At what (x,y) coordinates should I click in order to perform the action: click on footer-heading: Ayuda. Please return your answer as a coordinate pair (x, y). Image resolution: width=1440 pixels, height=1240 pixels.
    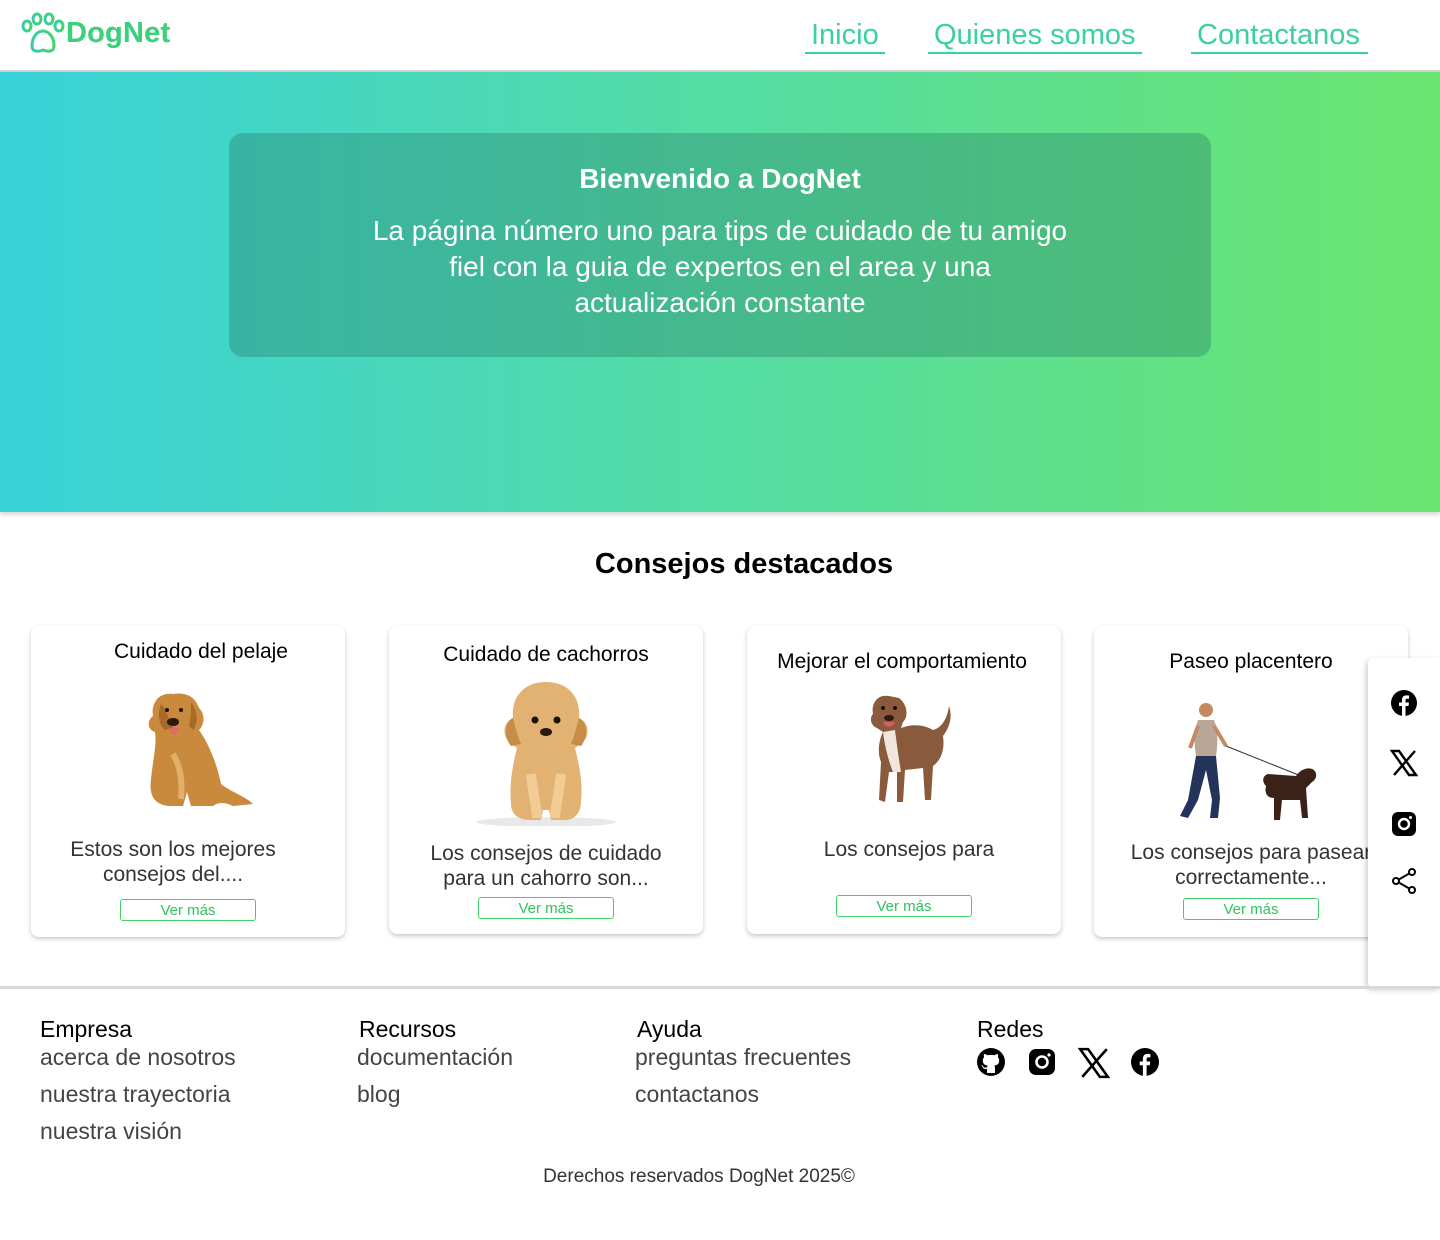
    Looking at the image, I should click on (669, 1029).